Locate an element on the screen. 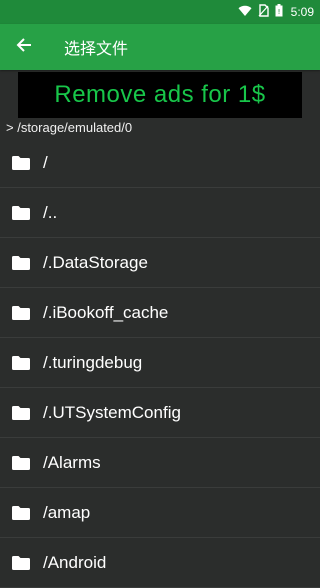 The height and width of the screenshot is (588, 320). wifi-icon is located at coordinates (245, 12).